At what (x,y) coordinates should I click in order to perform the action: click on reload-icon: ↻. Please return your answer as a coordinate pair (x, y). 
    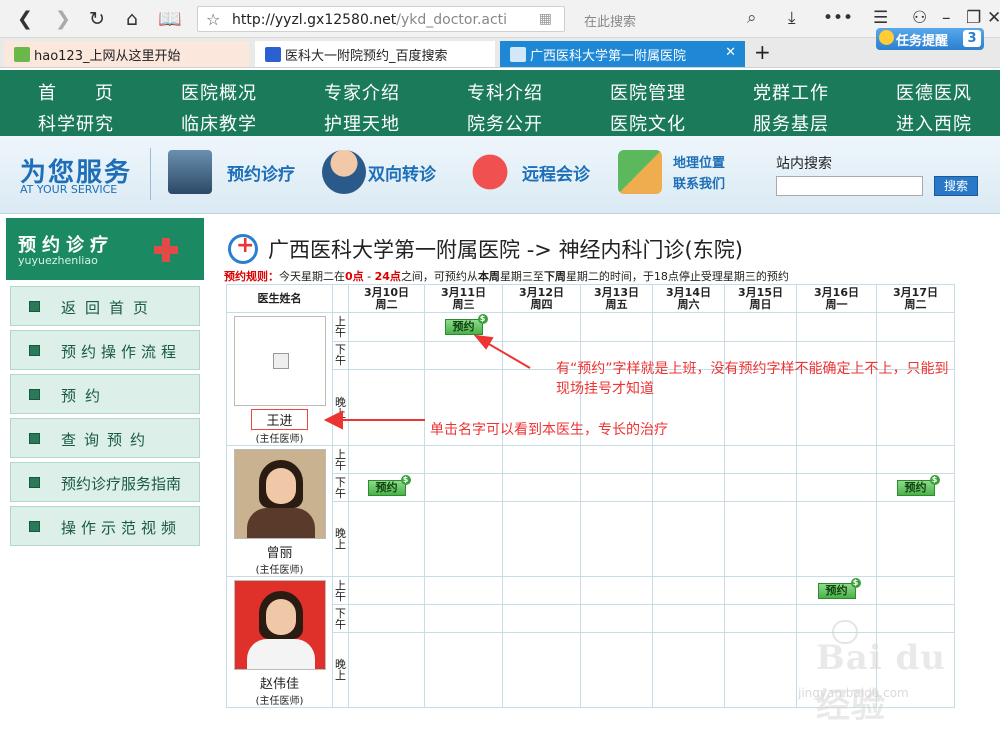
    Looking at the image, I should click on (97, 19).